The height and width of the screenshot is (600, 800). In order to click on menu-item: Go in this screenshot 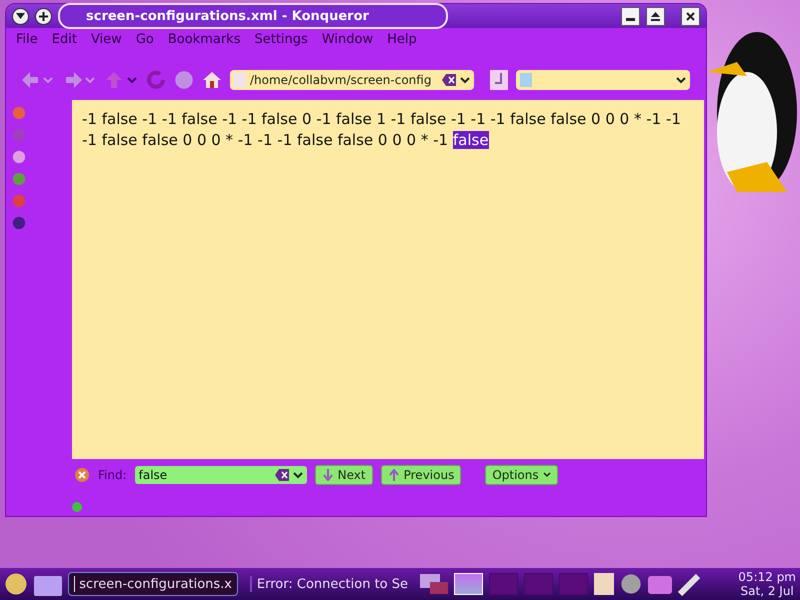, I will do `click(146, 43)`.